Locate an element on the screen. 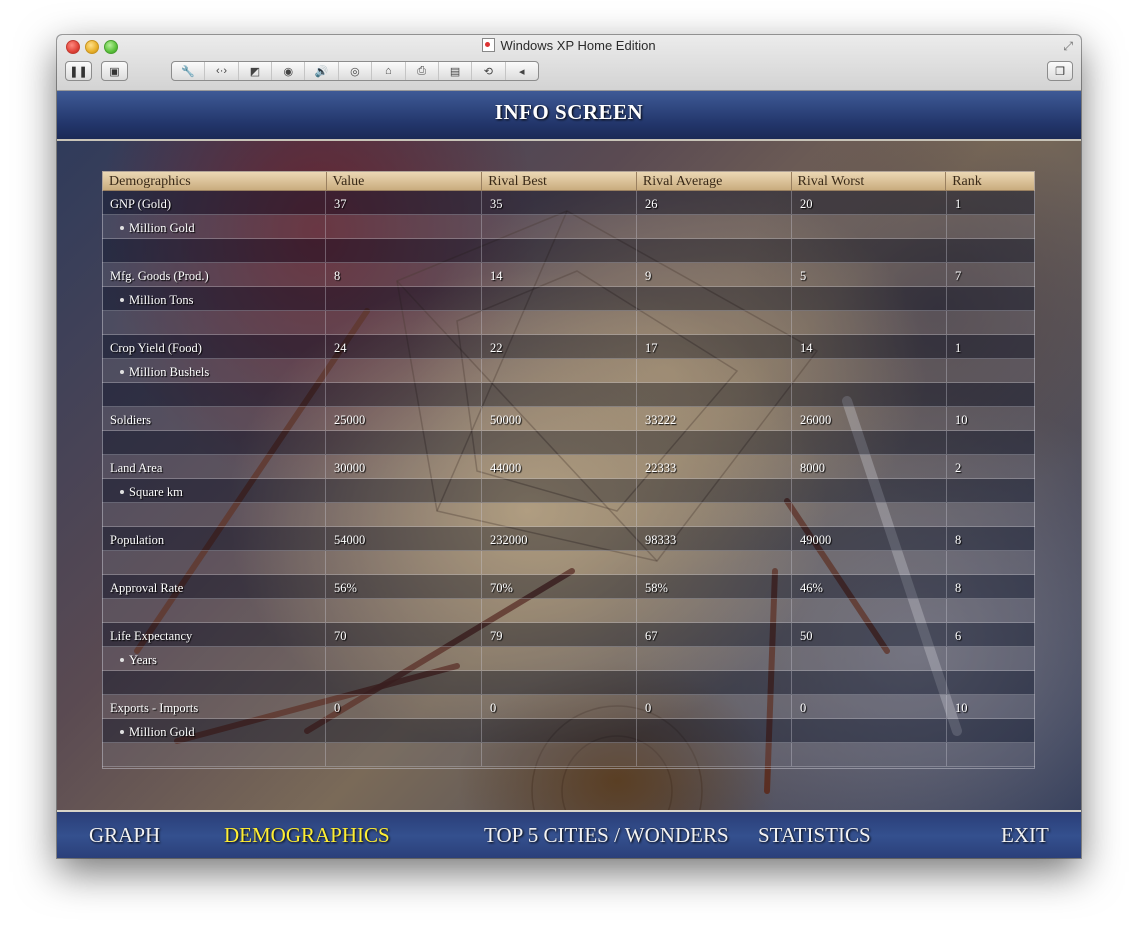  usb-button: ⌂ is located at coordinates (389, 71).